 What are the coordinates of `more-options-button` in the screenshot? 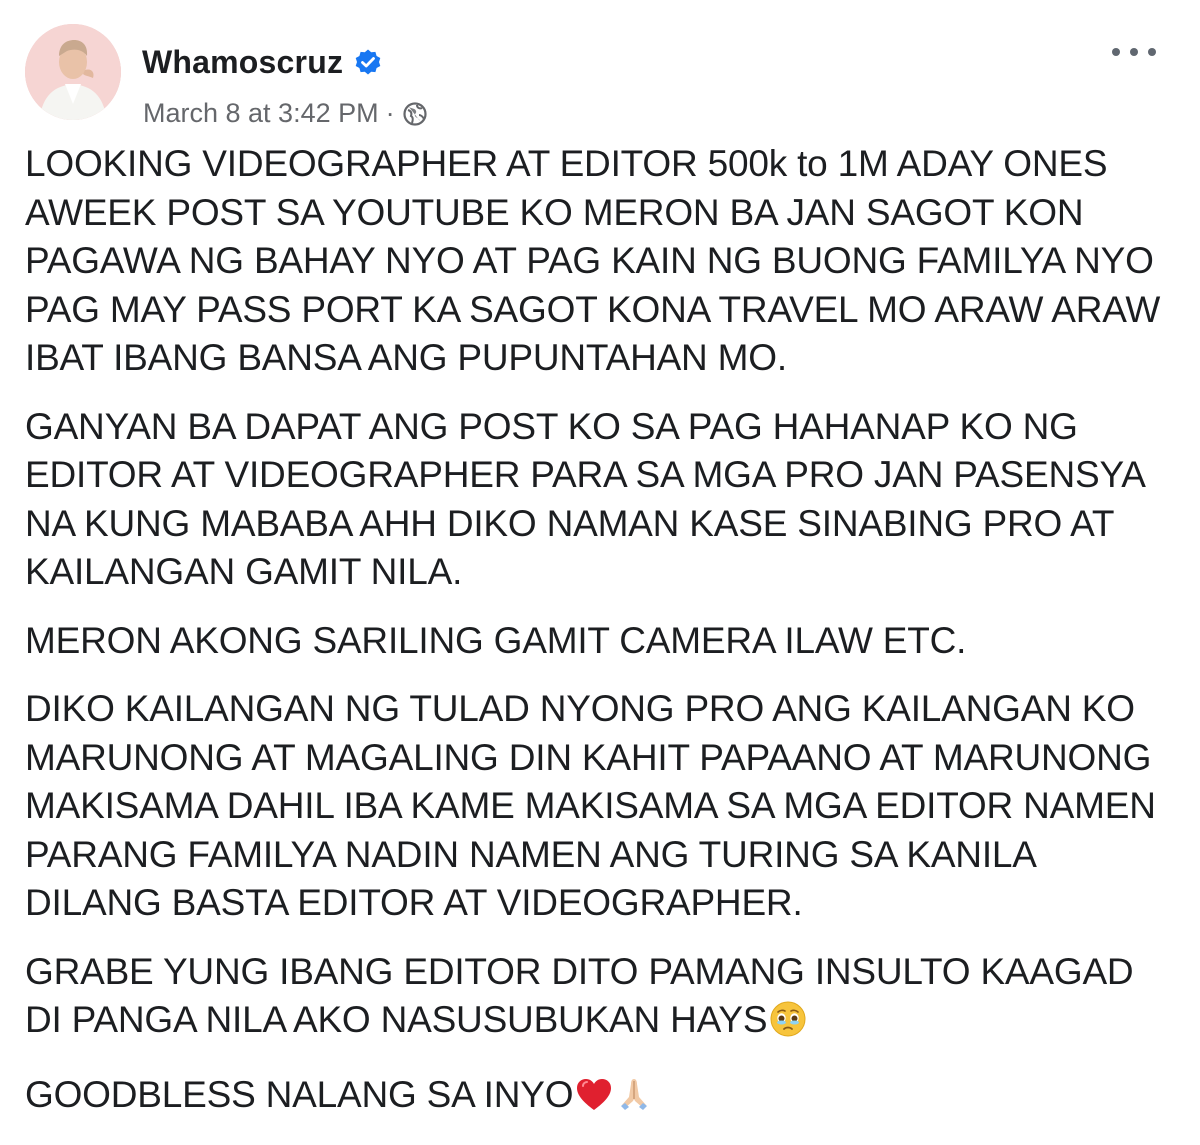 It's located at (1134, 52).